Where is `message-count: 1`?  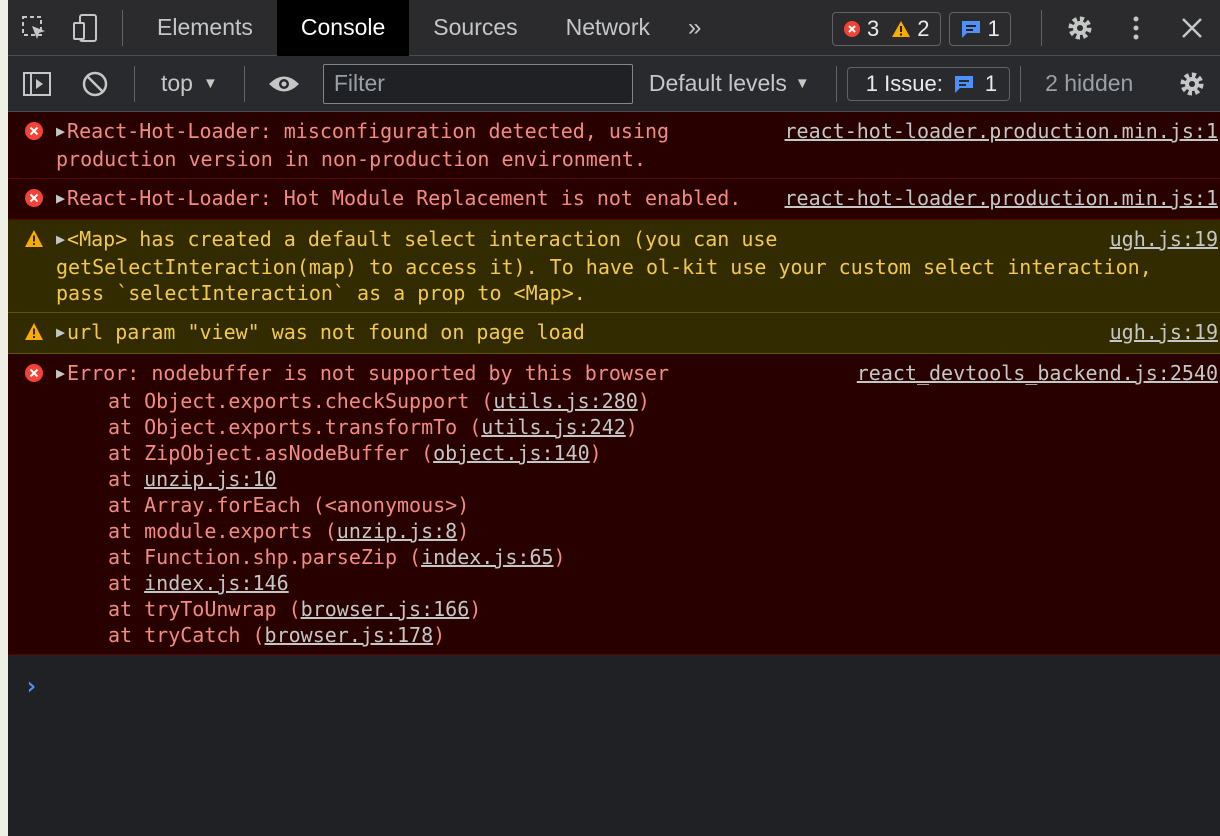
message-count: 1 is located at coordinates (993, 28).